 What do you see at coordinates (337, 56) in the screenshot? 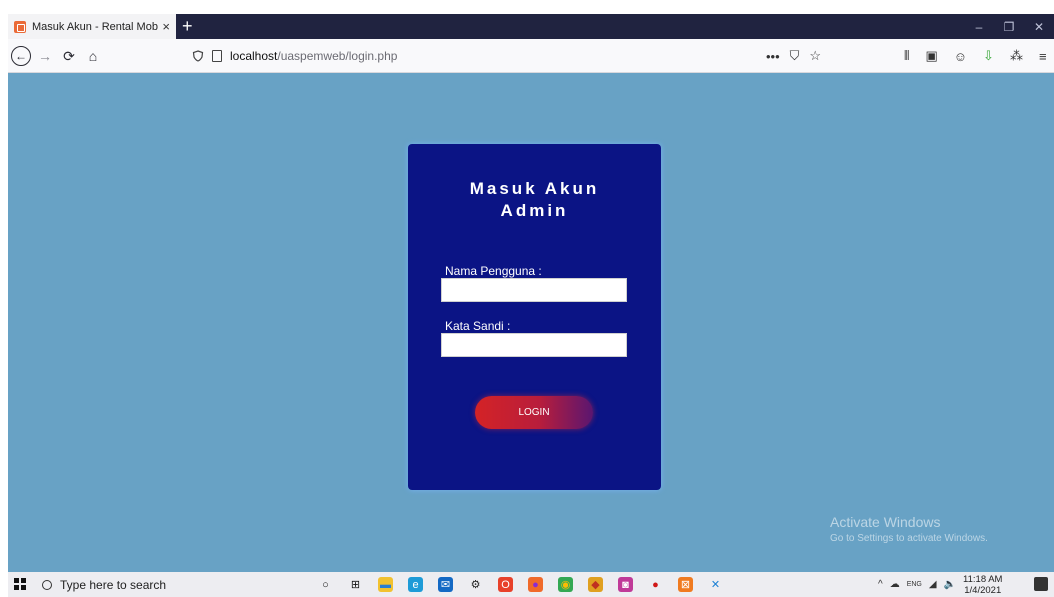
I see `url-path: /uaspemweb/login.php` at bounding box center [337, 56].